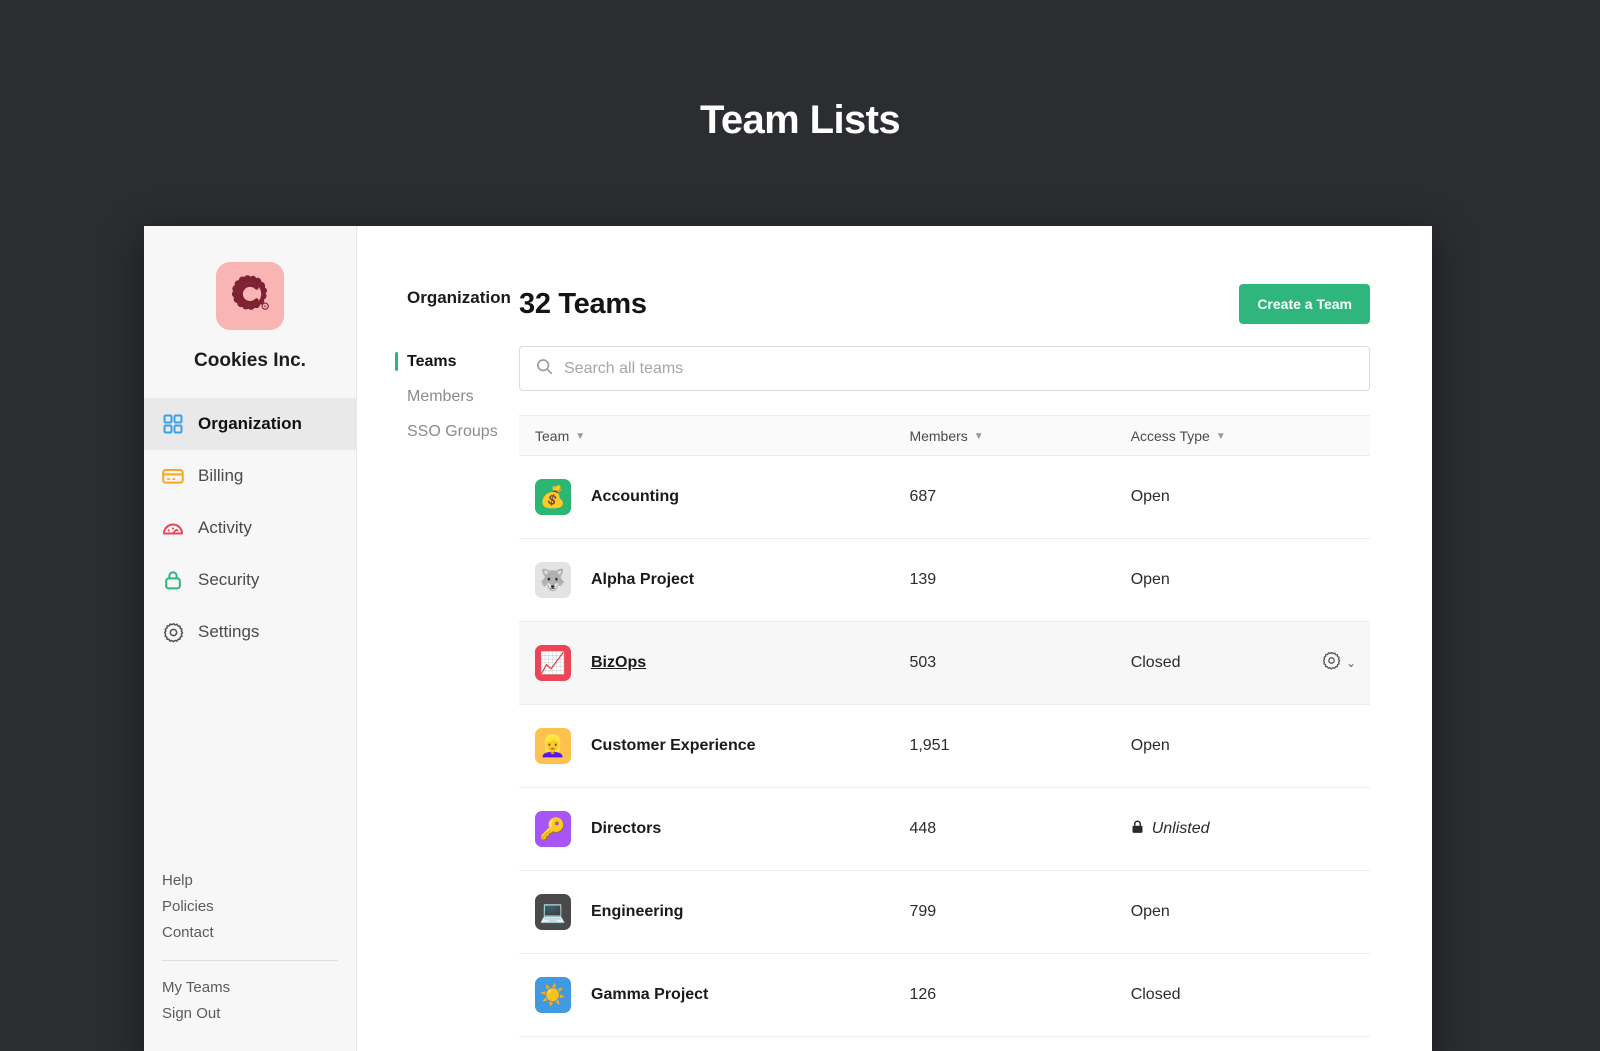  I want to click on cell-team: 💰 Accounting, so click(706, 497).